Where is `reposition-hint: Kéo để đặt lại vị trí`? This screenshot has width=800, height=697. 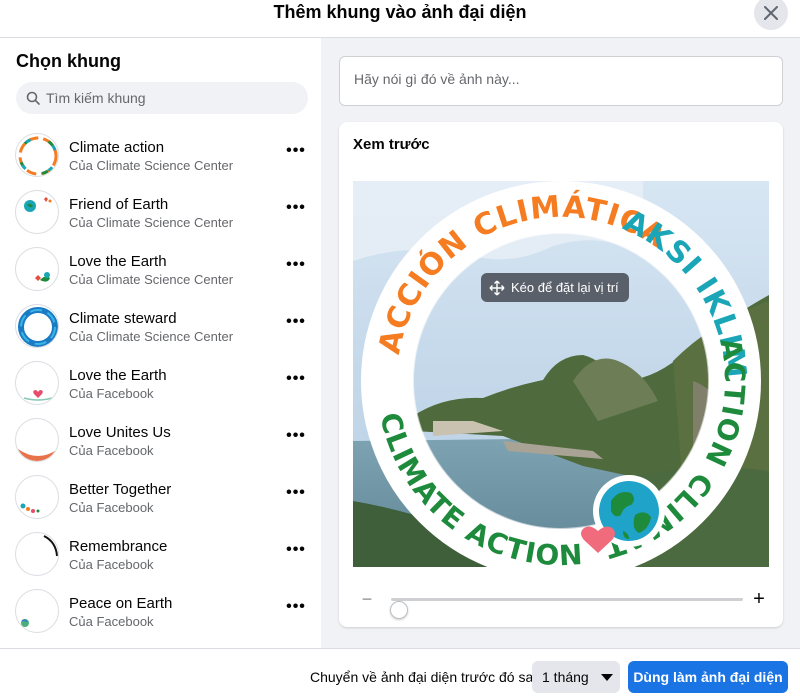 reposition-hint: Kéo để đặt lại vị trí is located at coordinates (555, 287).